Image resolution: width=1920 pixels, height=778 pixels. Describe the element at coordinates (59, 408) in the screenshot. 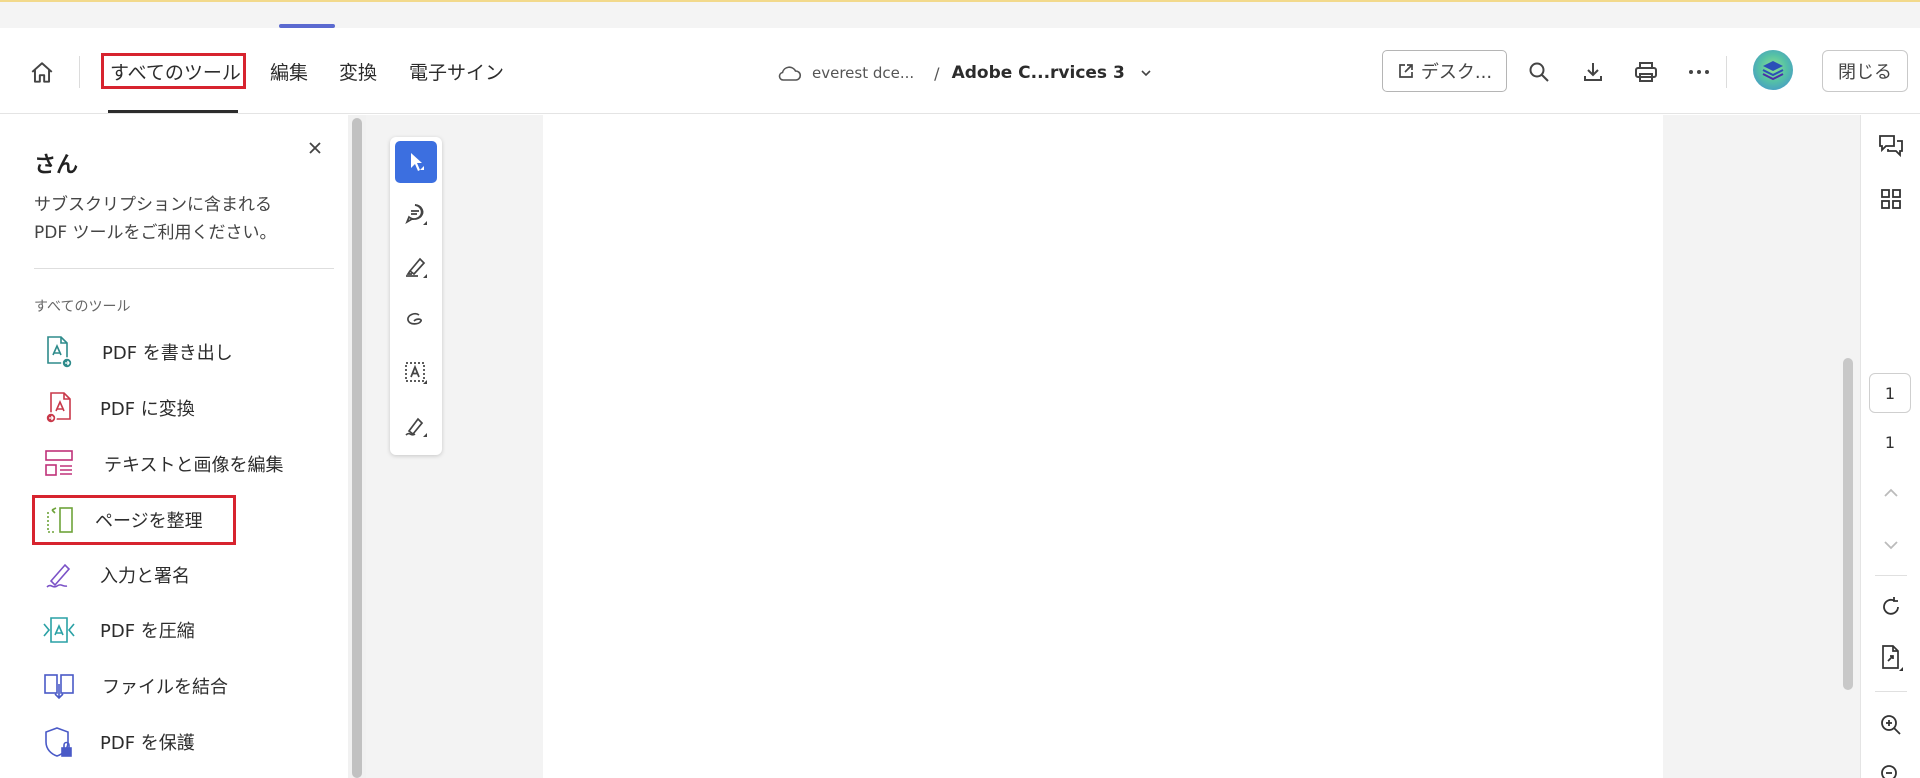

I see `create-pdf-icon` at that location.